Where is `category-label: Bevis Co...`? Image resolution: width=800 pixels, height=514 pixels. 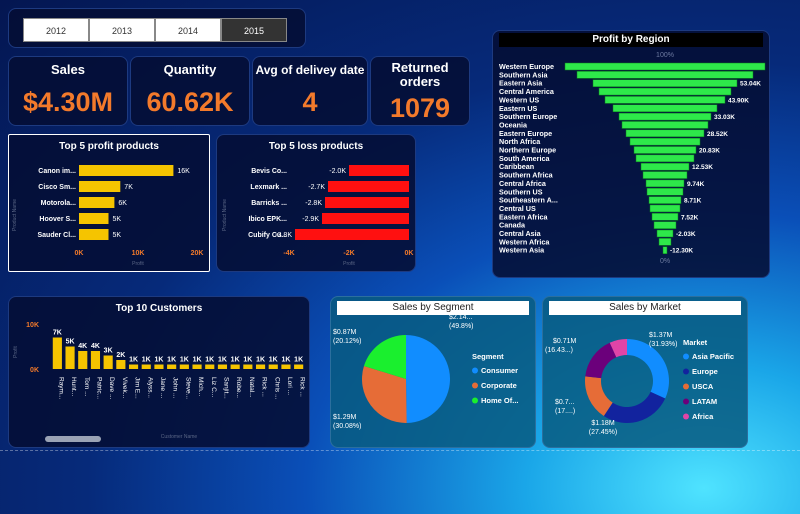 category-label: Bevis Co... is located at coordinates (269, 171).